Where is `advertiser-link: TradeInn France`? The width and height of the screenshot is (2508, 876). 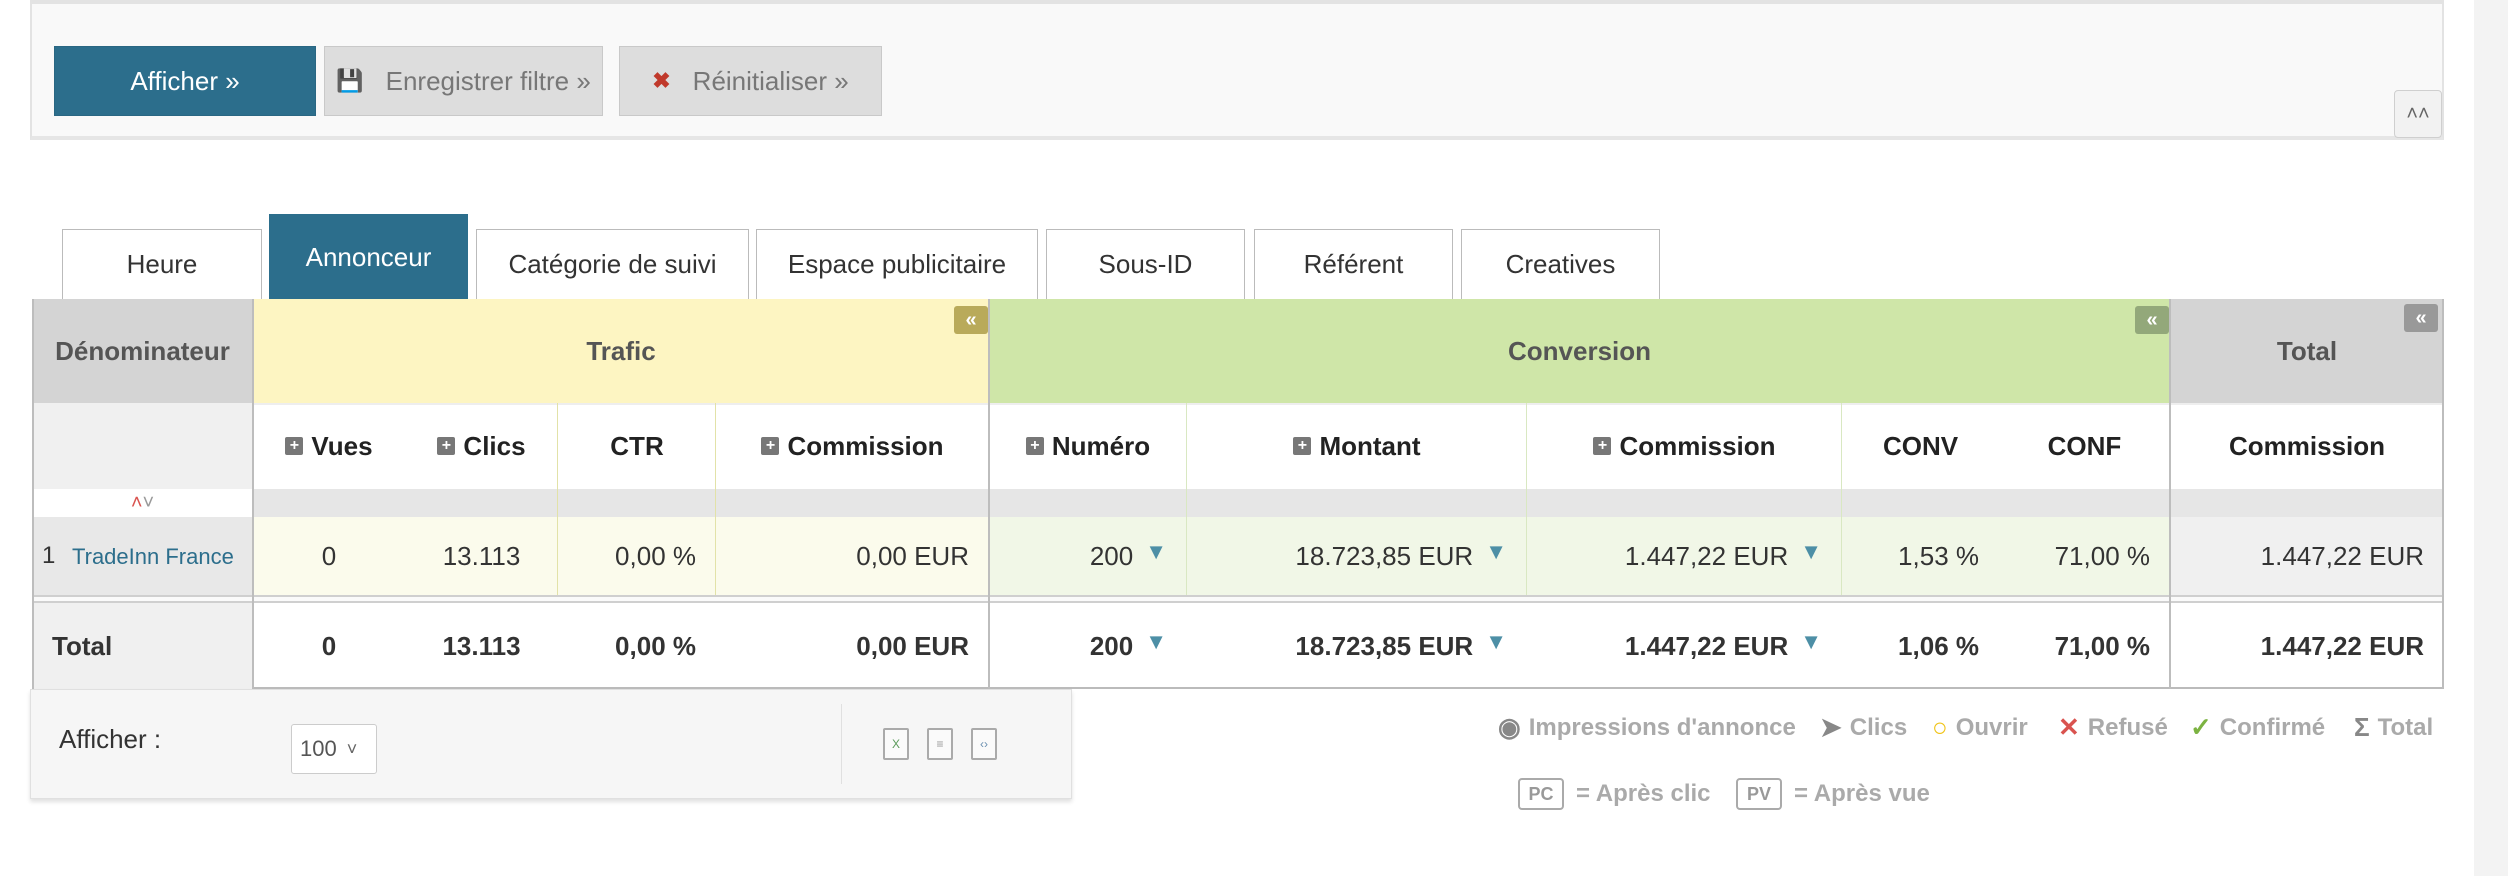
advertiser-link: TradeInn France is located at coordinates (157, 557).